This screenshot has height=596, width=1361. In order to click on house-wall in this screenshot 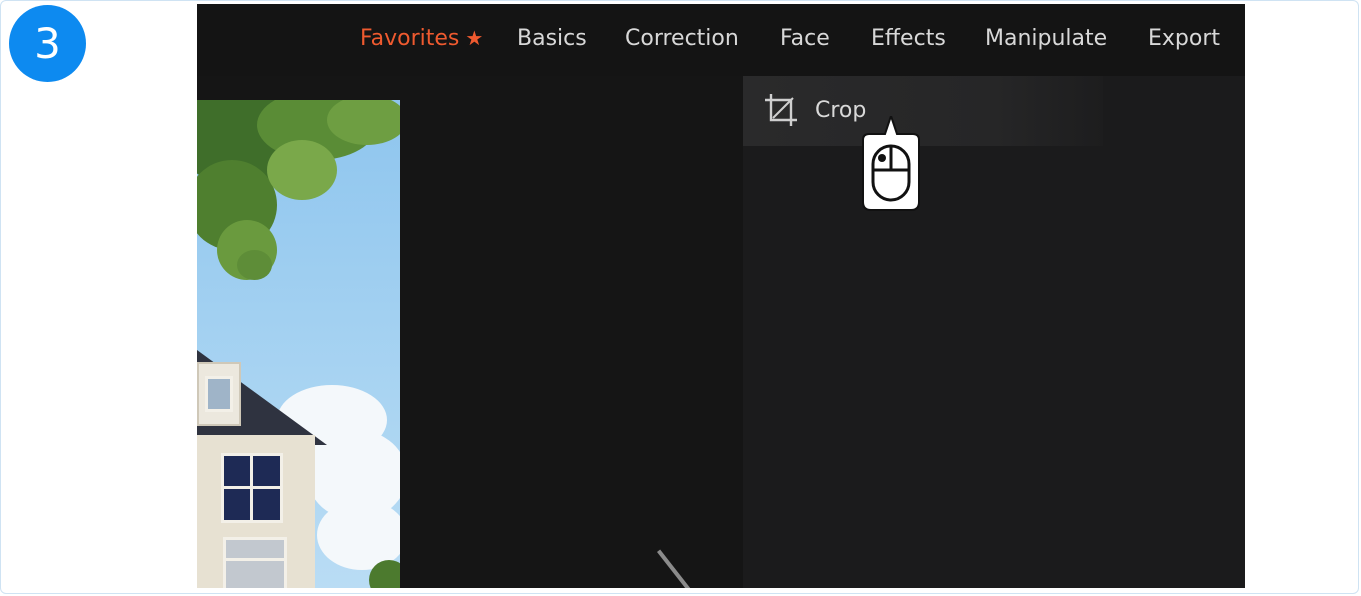, I will do `click(256, 511)`.